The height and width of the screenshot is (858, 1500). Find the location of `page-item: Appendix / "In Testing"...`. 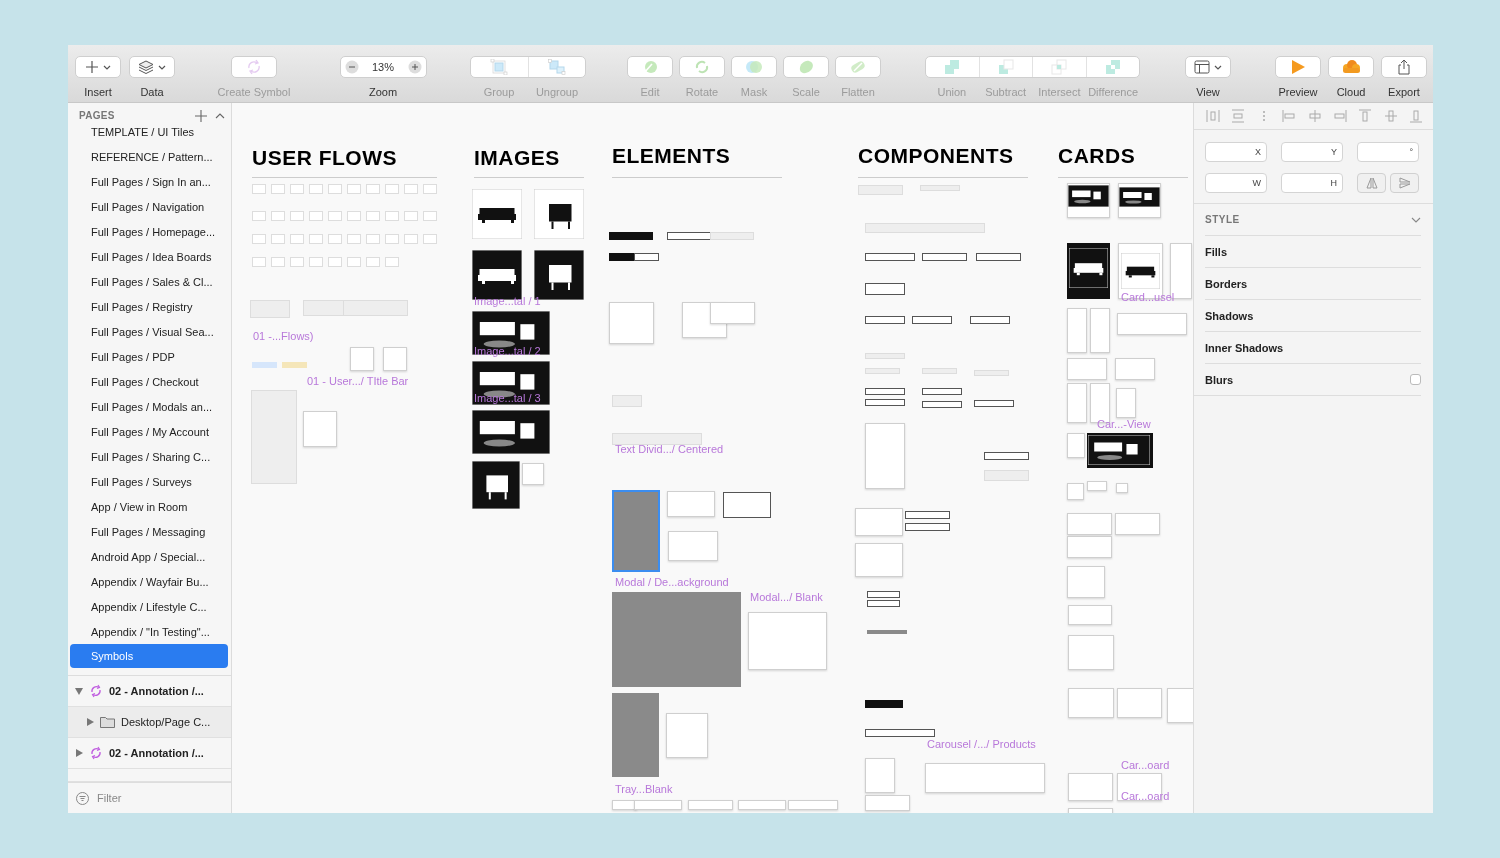

page-item: Appendix / "In Testing"... is located at coordinates (149, 631).